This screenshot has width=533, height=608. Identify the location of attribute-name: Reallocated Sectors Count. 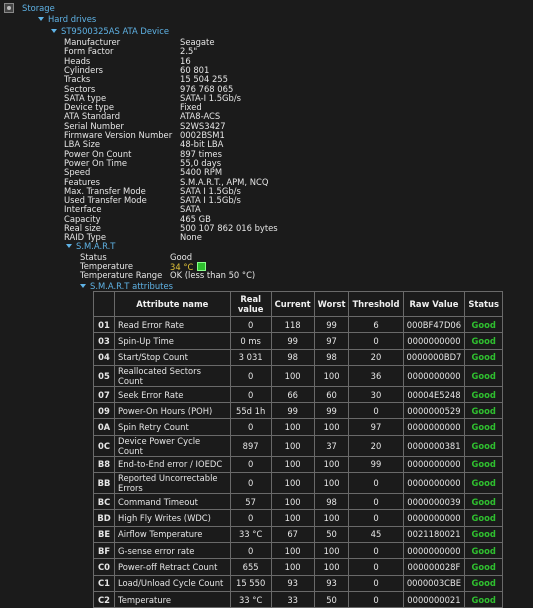
(172, 375).